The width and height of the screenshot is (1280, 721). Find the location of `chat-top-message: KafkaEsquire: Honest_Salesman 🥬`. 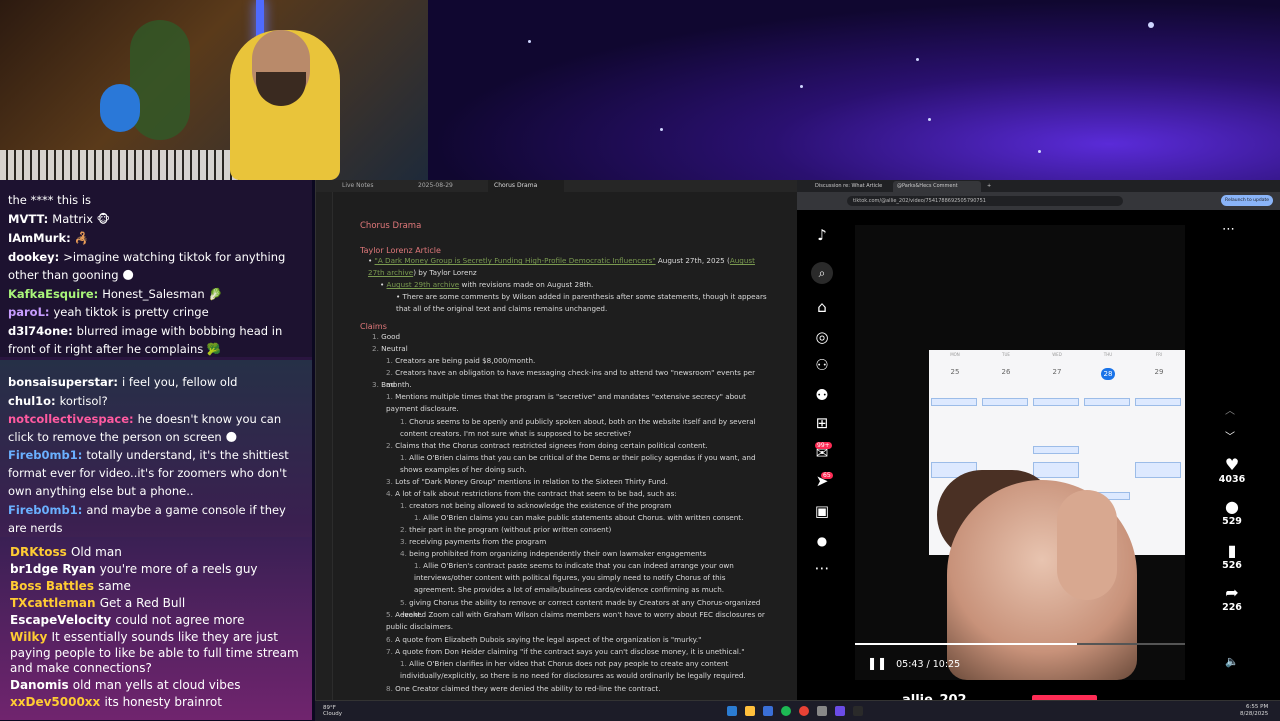

chat-top-message: KafkaEsquire: Honest_Salesman 🥬 is located at coordinates (158, 294).